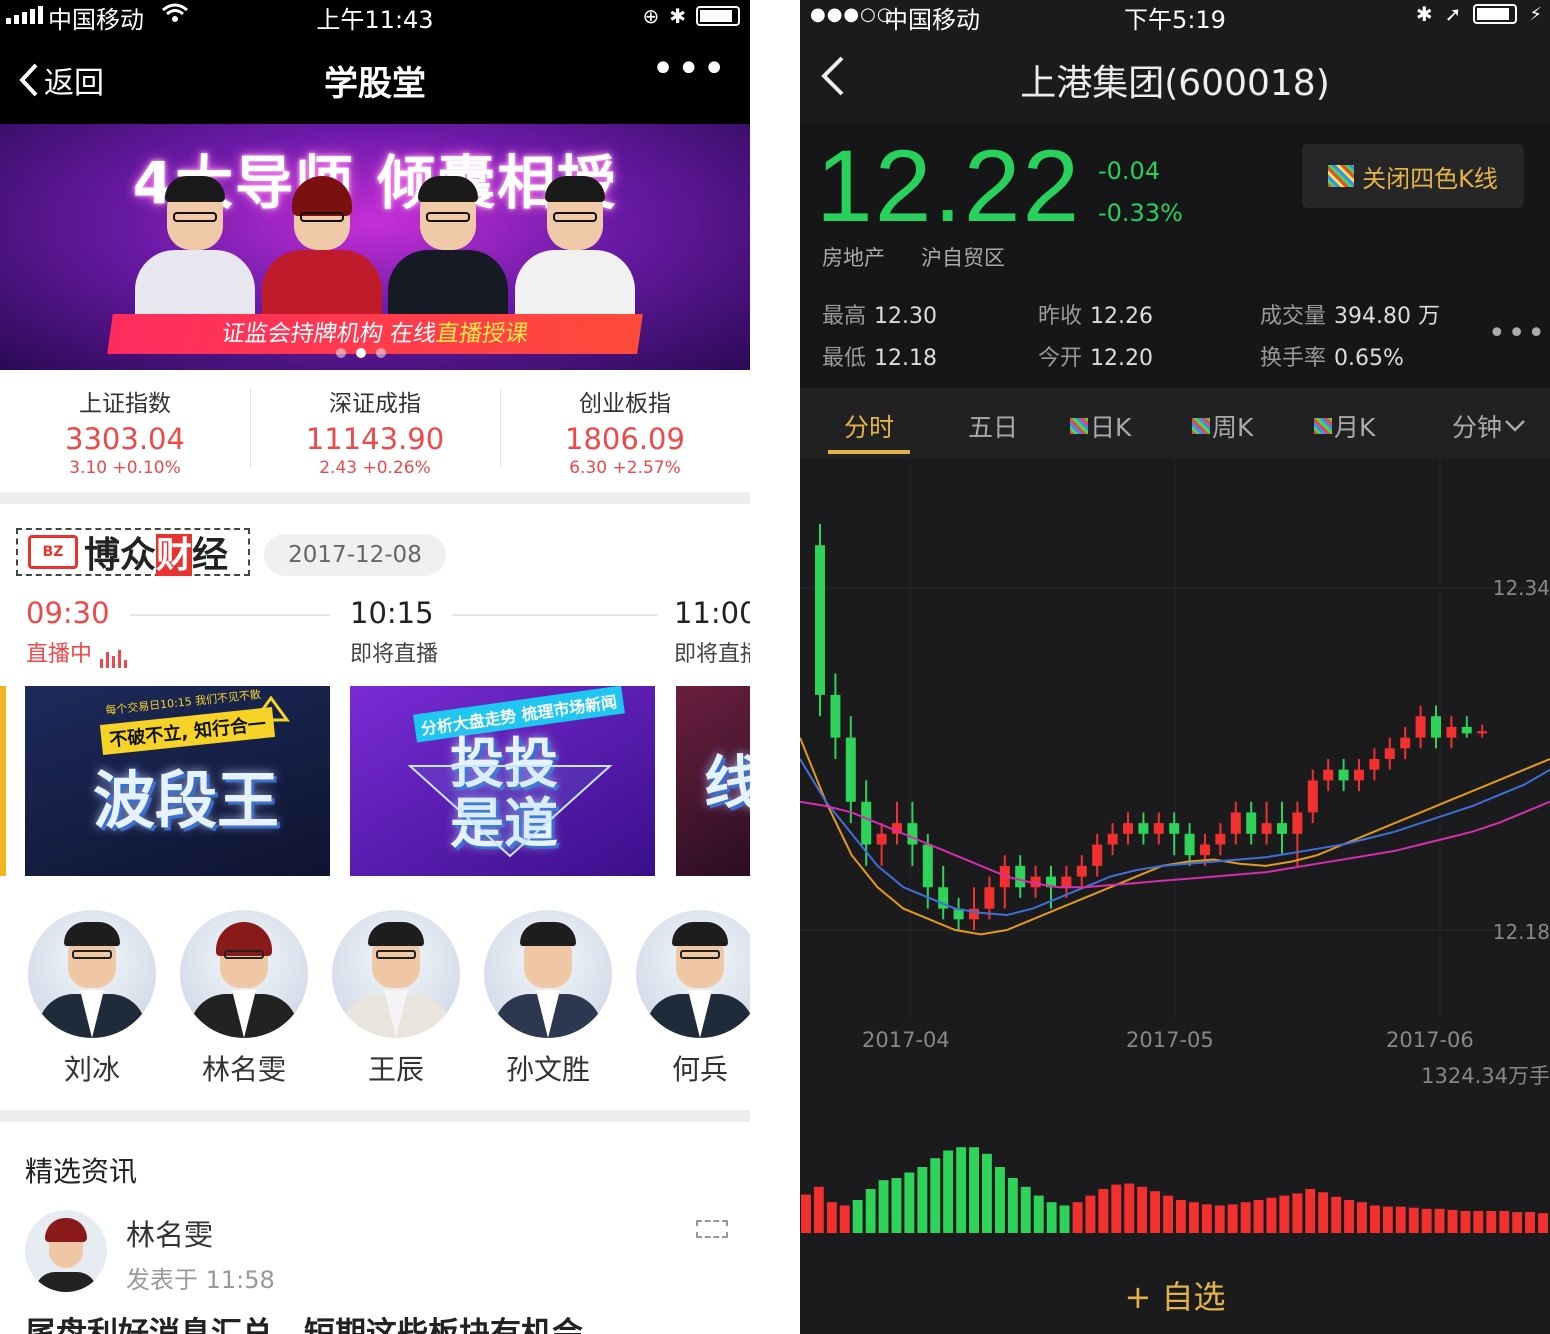 The height and width of the screenshot is (1334, 1550). What do you see at coordinates (1521, 932) in the screenshot?
I see `y-axis-label: 12.18` at bounding box center [1521, 932].